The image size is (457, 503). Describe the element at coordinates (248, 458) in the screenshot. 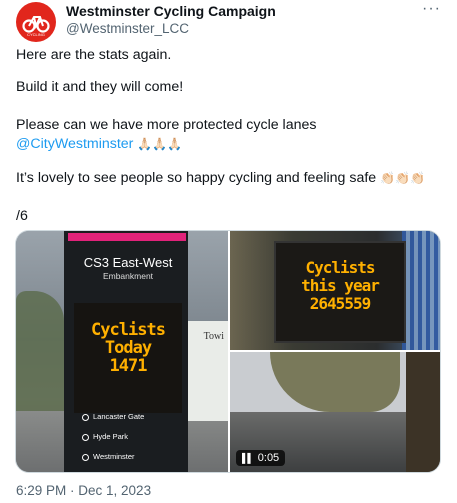

I see `pause-icon: ▌▌` at that location.